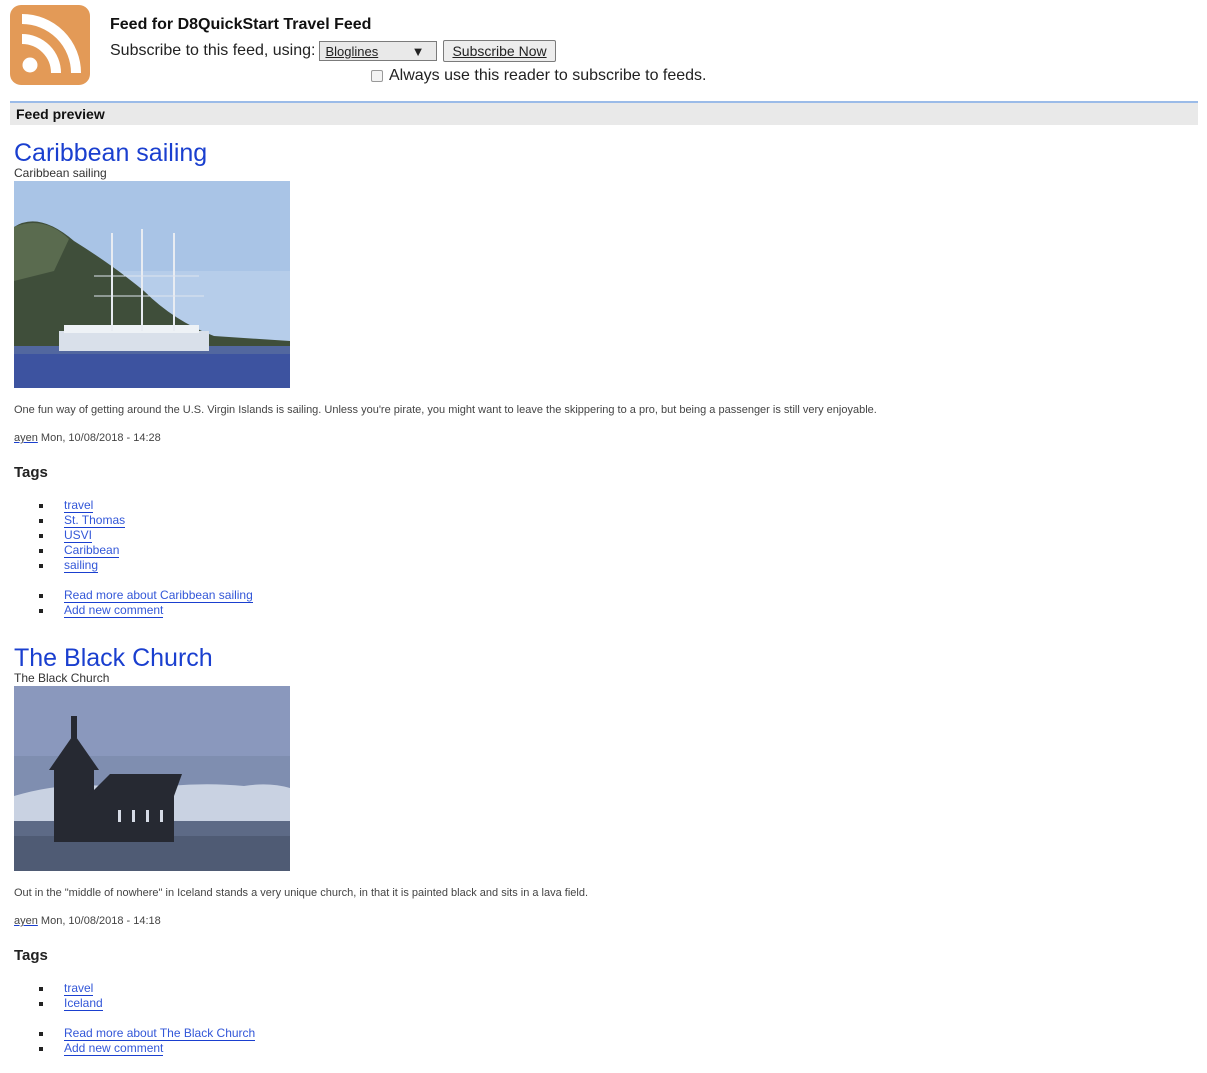  I want to click on entry-image-black-church, so click(152, 778).